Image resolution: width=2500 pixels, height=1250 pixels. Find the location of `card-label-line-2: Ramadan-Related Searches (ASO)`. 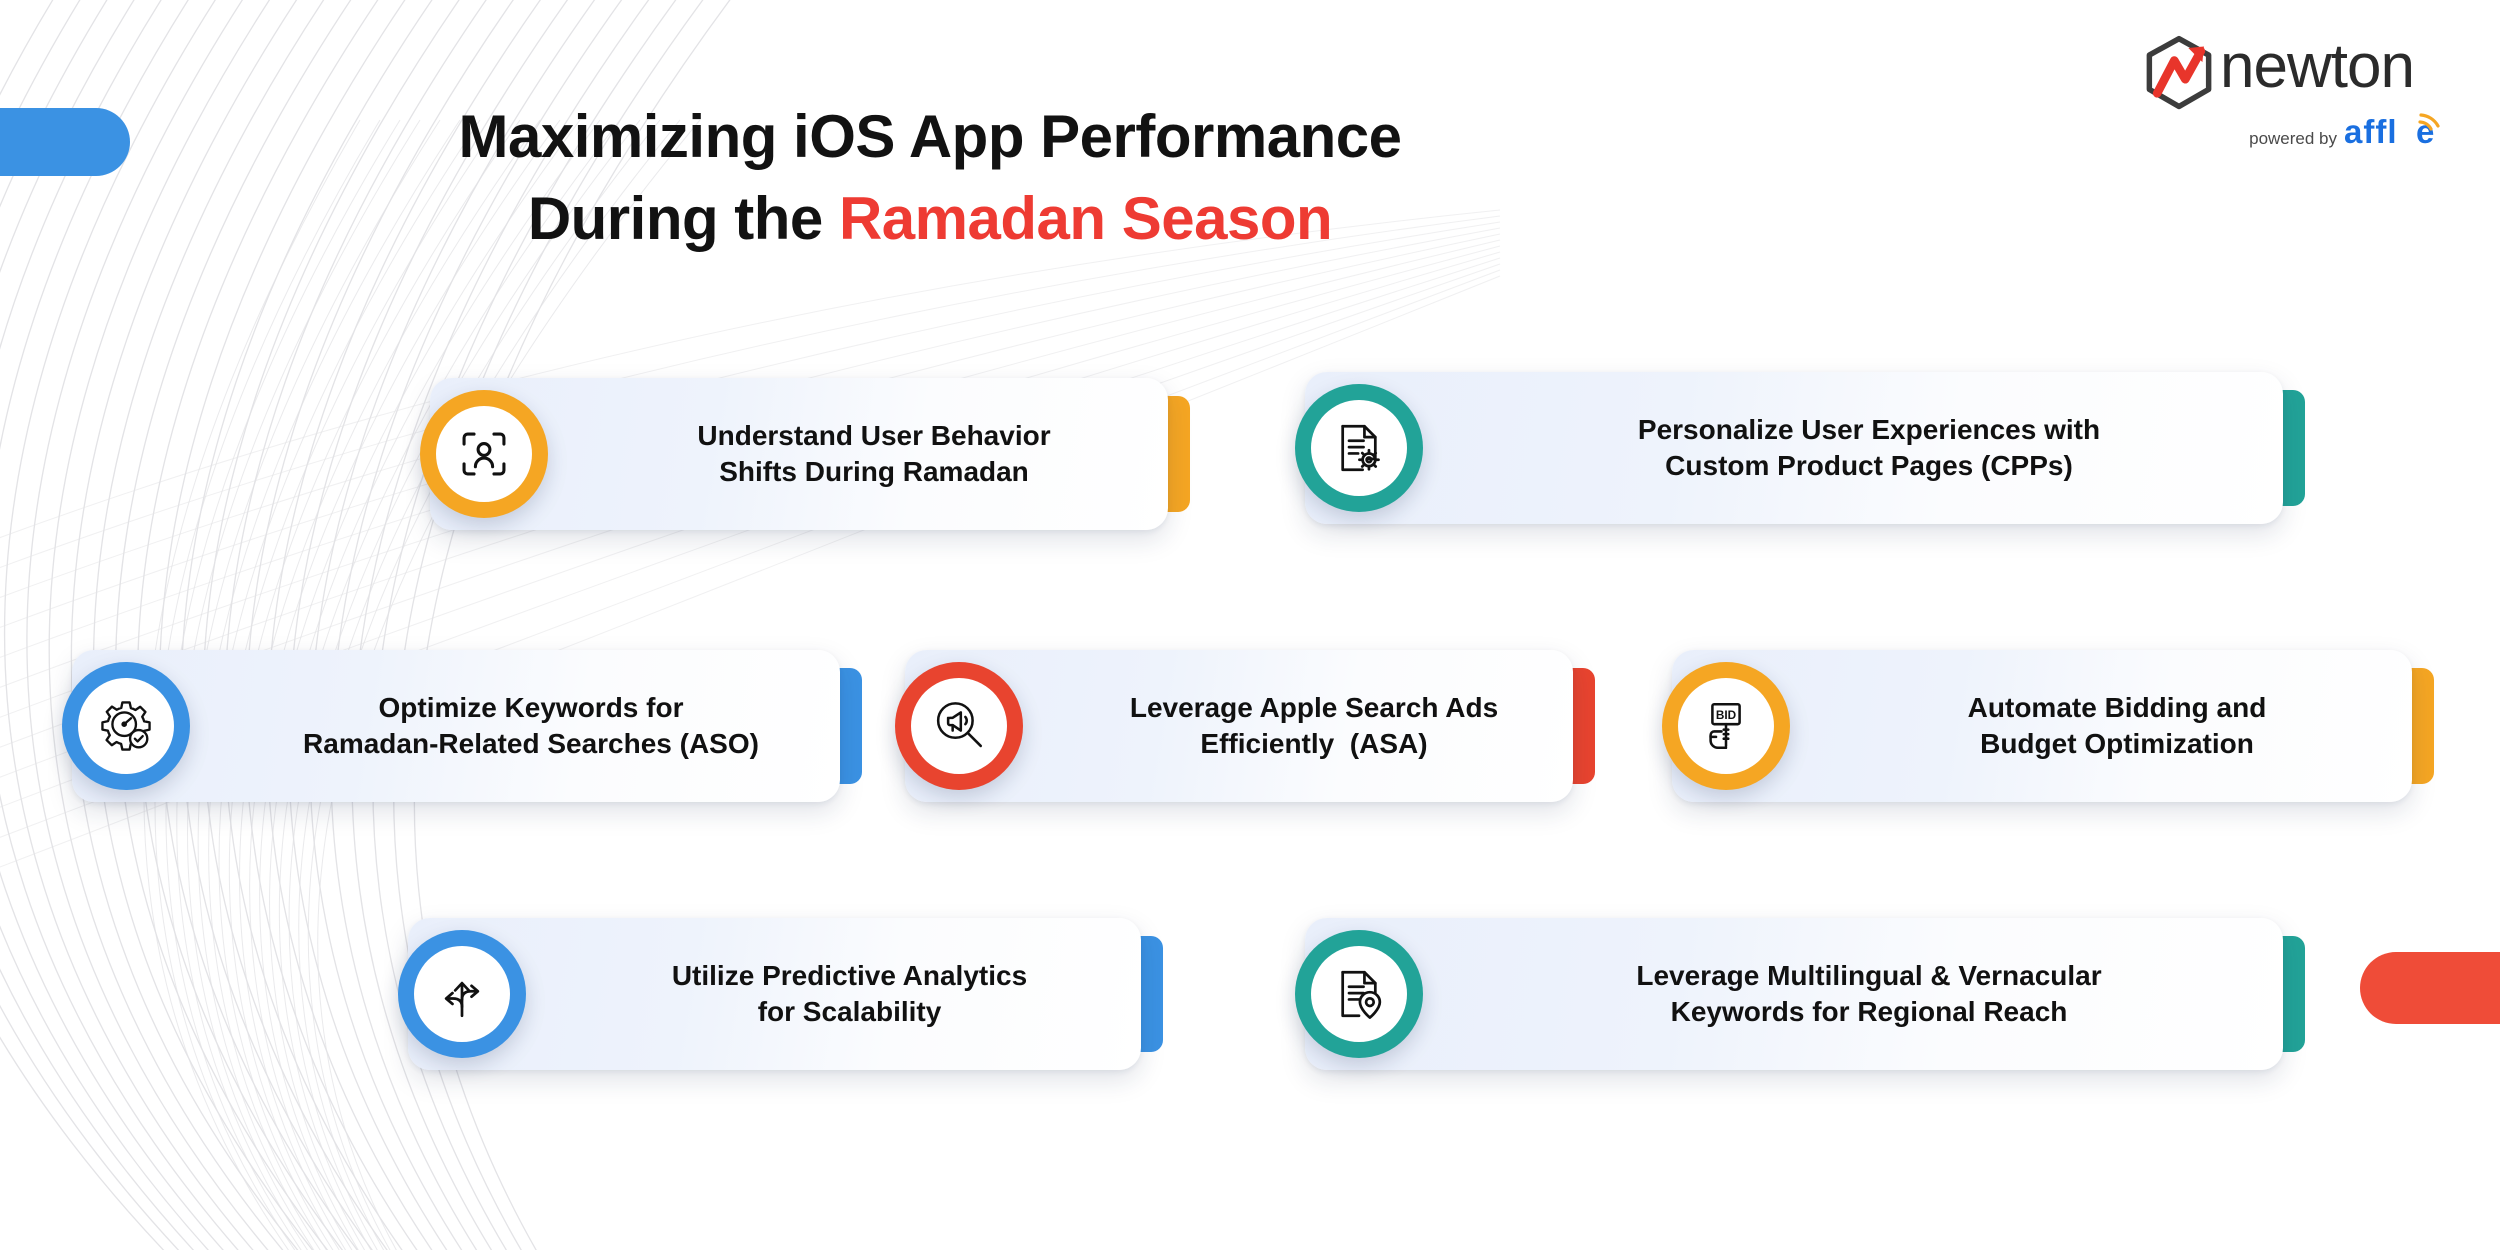

card-label-line-2: Ramadan-Related Searches (ASO) is located at coordinates (531, 743).